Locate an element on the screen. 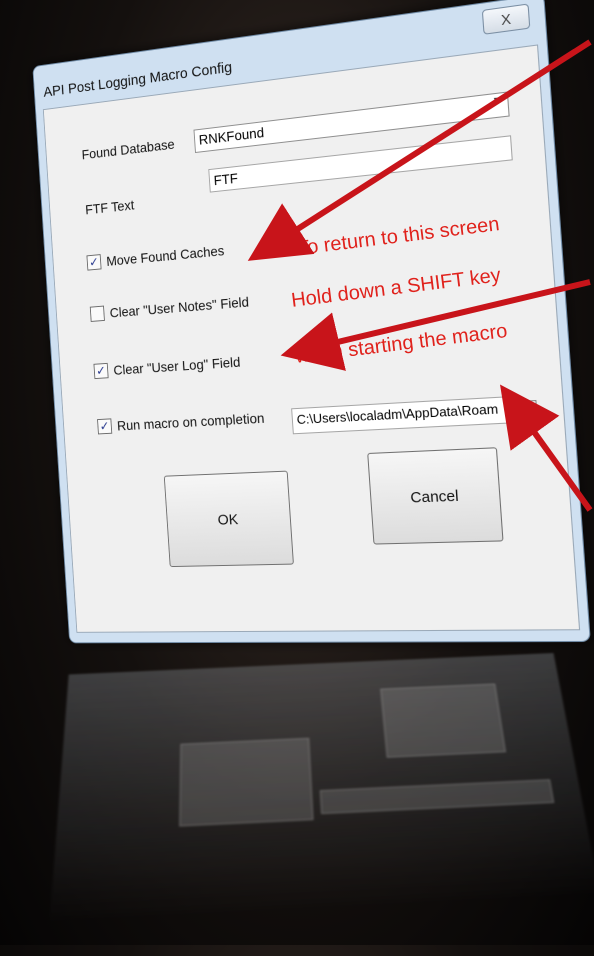 The height and width of the screenshot is (956, 594). checkbox-label: Run macro on completion is located at coordinates (190, 421).